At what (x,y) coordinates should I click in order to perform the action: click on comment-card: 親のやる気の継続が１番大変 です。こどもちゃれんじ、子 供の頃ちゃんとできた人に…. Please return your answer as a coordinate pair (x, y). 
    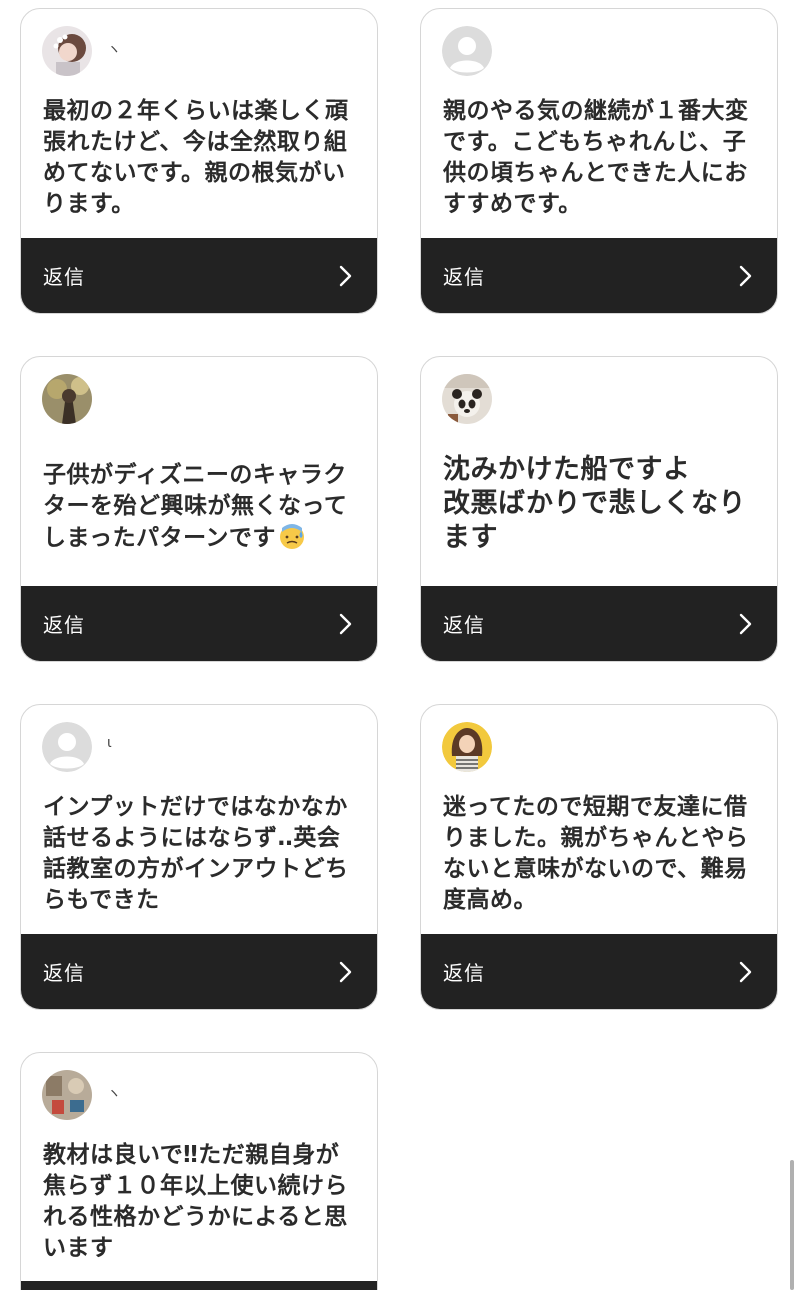
    Looking at the image, I should click on (599, 161).